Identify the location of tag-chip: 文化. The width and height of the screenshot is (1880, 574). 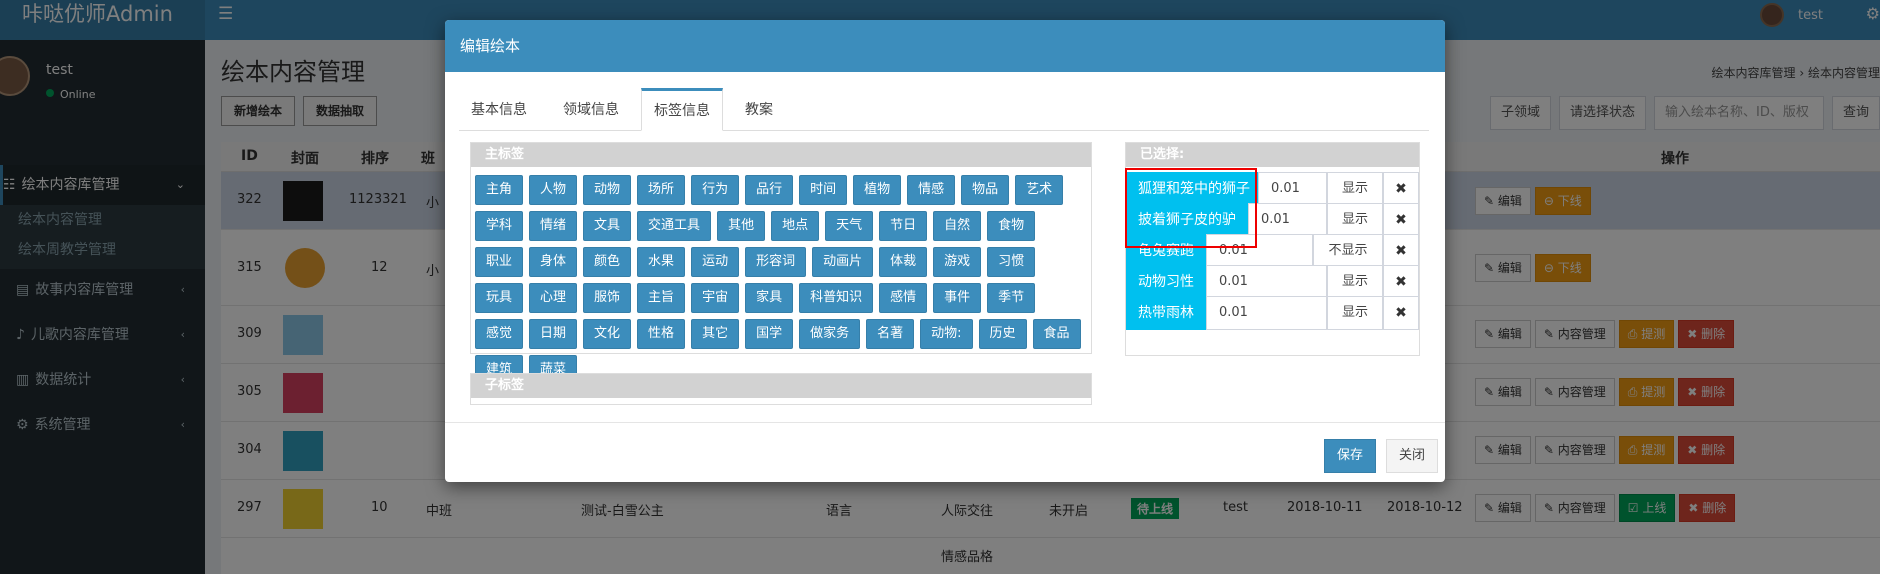
(607, 334).